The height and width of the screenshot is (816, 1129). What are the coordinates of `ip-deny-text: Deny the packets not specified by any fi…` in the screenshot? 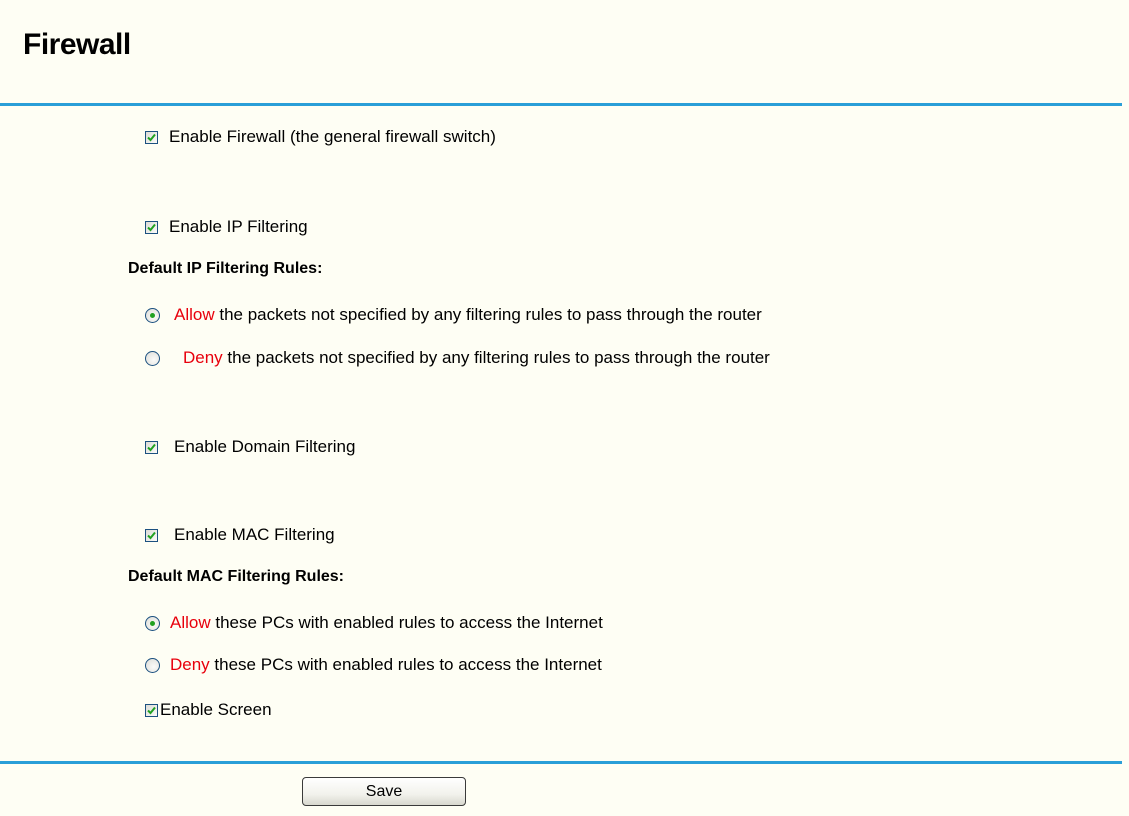 It's located at (476, 358).